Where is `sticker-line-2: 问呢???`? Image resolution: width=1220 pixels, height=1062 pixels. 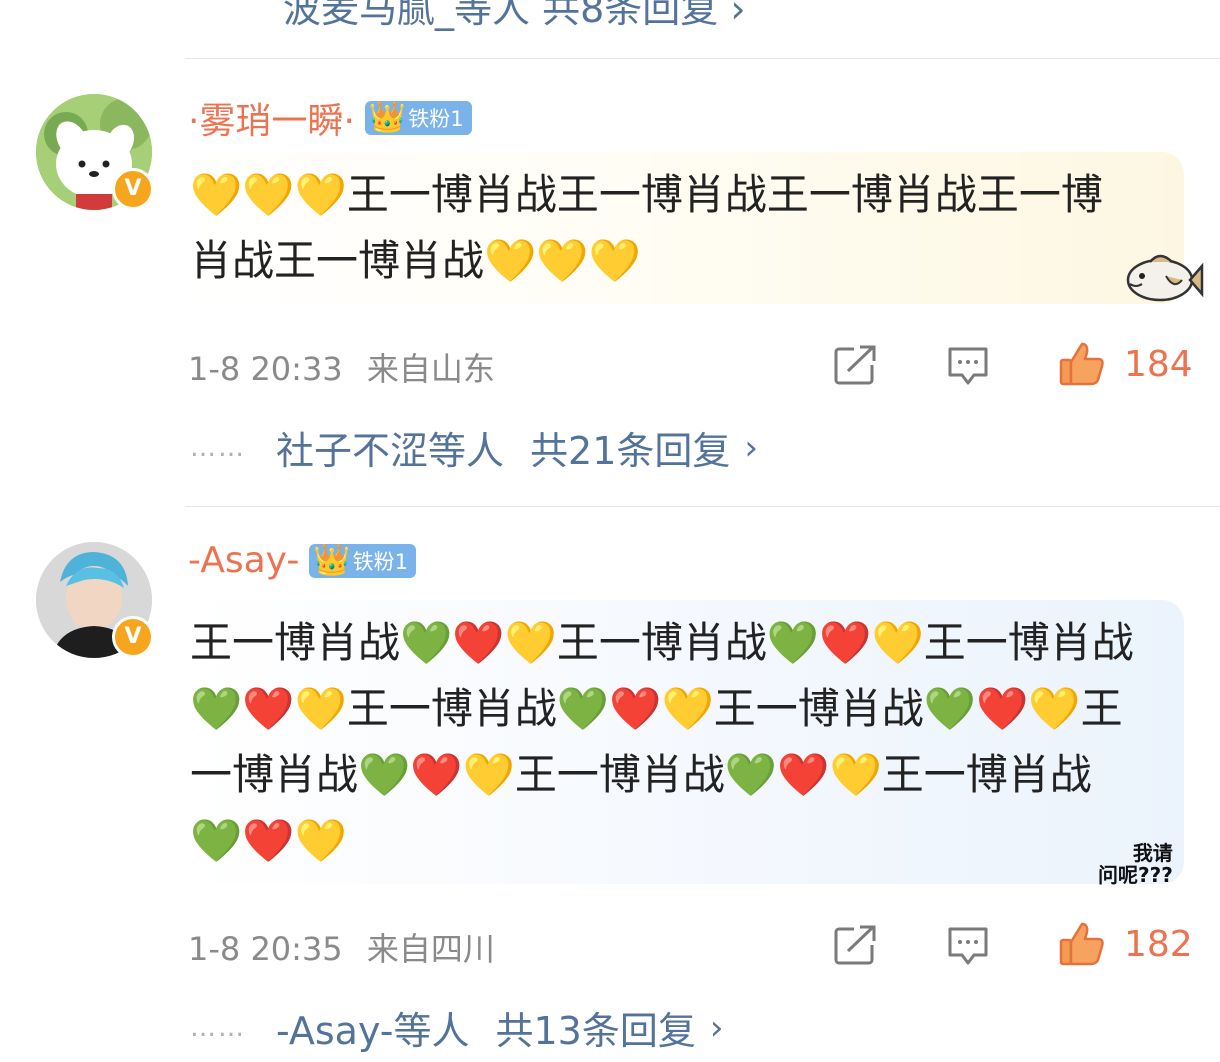
sticker-line-2: 问呢??? is located at coordinates (1135, 875).